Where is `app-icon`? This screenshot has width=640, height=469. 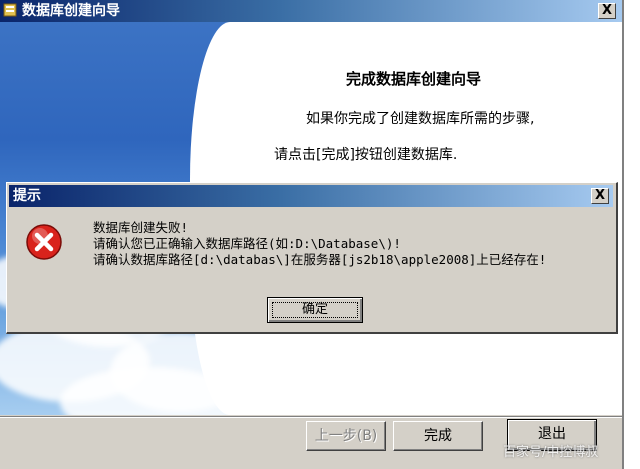
app-icon is located at coordinates (10, 10).